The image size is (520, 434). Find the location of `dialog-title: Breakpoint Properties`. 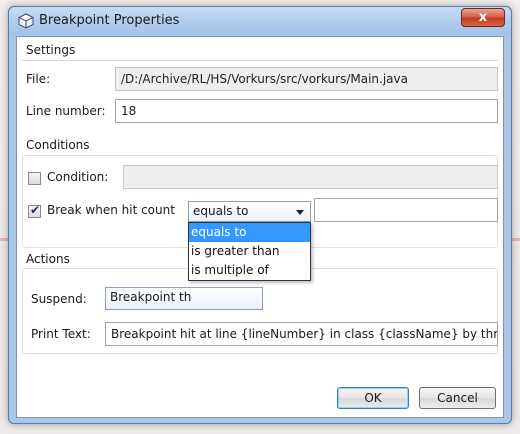

dialog-title: Breakpoint Properties is located at coordinates (109, 20).